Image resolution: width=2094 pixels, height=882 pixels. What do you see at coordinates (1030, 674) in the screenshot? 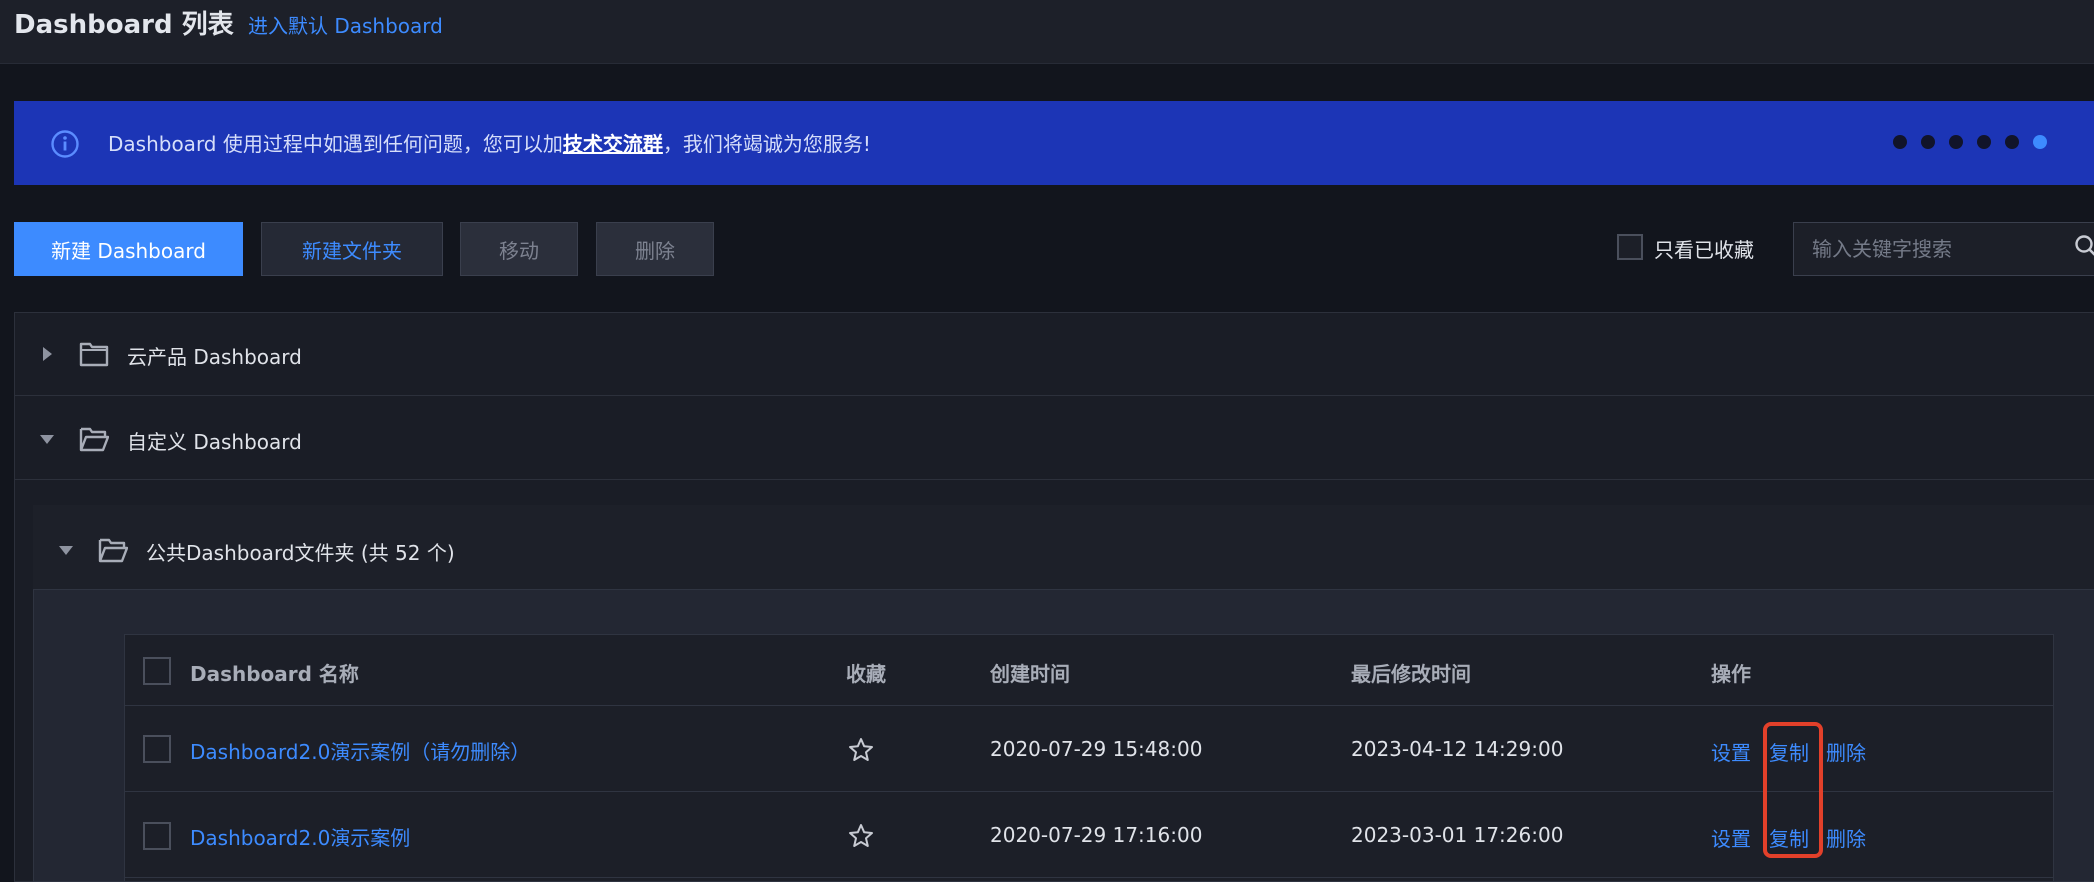
I see `column-header-created: 创建时间` at bounding box center [1030, 674].